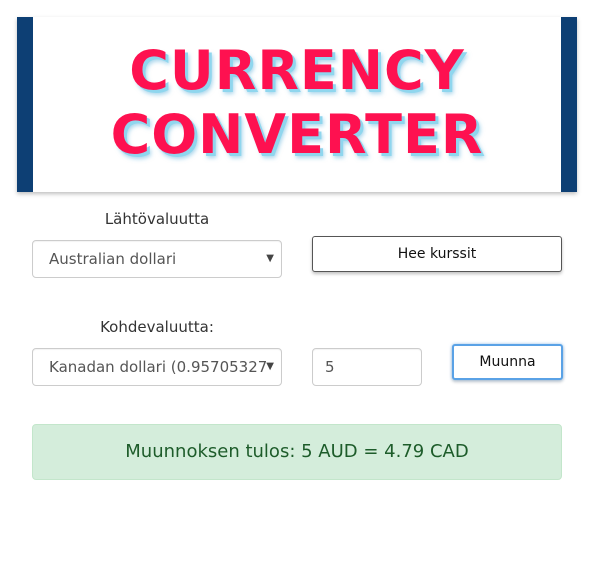  I want to click on banner-right-bar, so click(569, 104).